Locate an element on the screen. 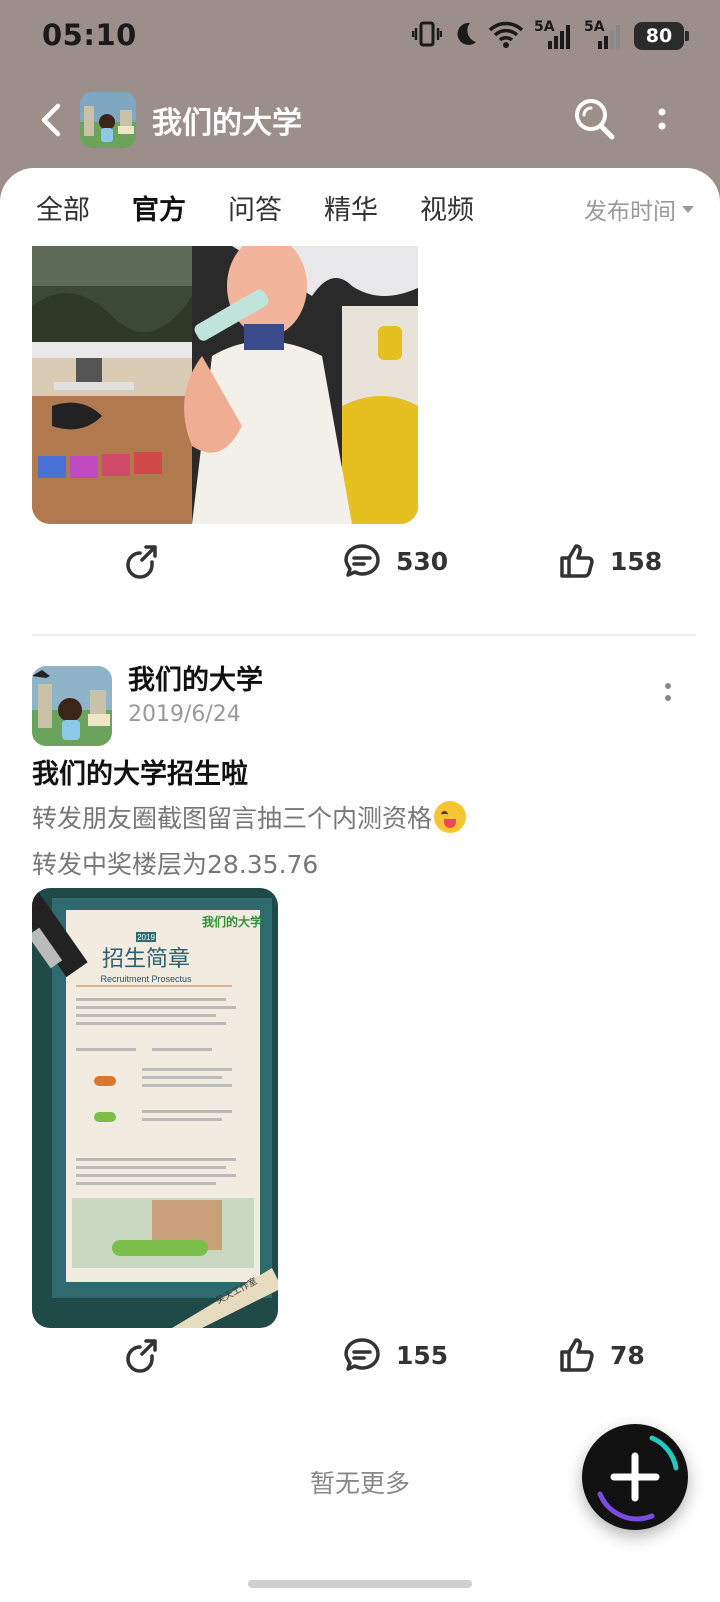 The image size is (720, 1602). tab-all: 全部 is located at coordinates (63, 207).